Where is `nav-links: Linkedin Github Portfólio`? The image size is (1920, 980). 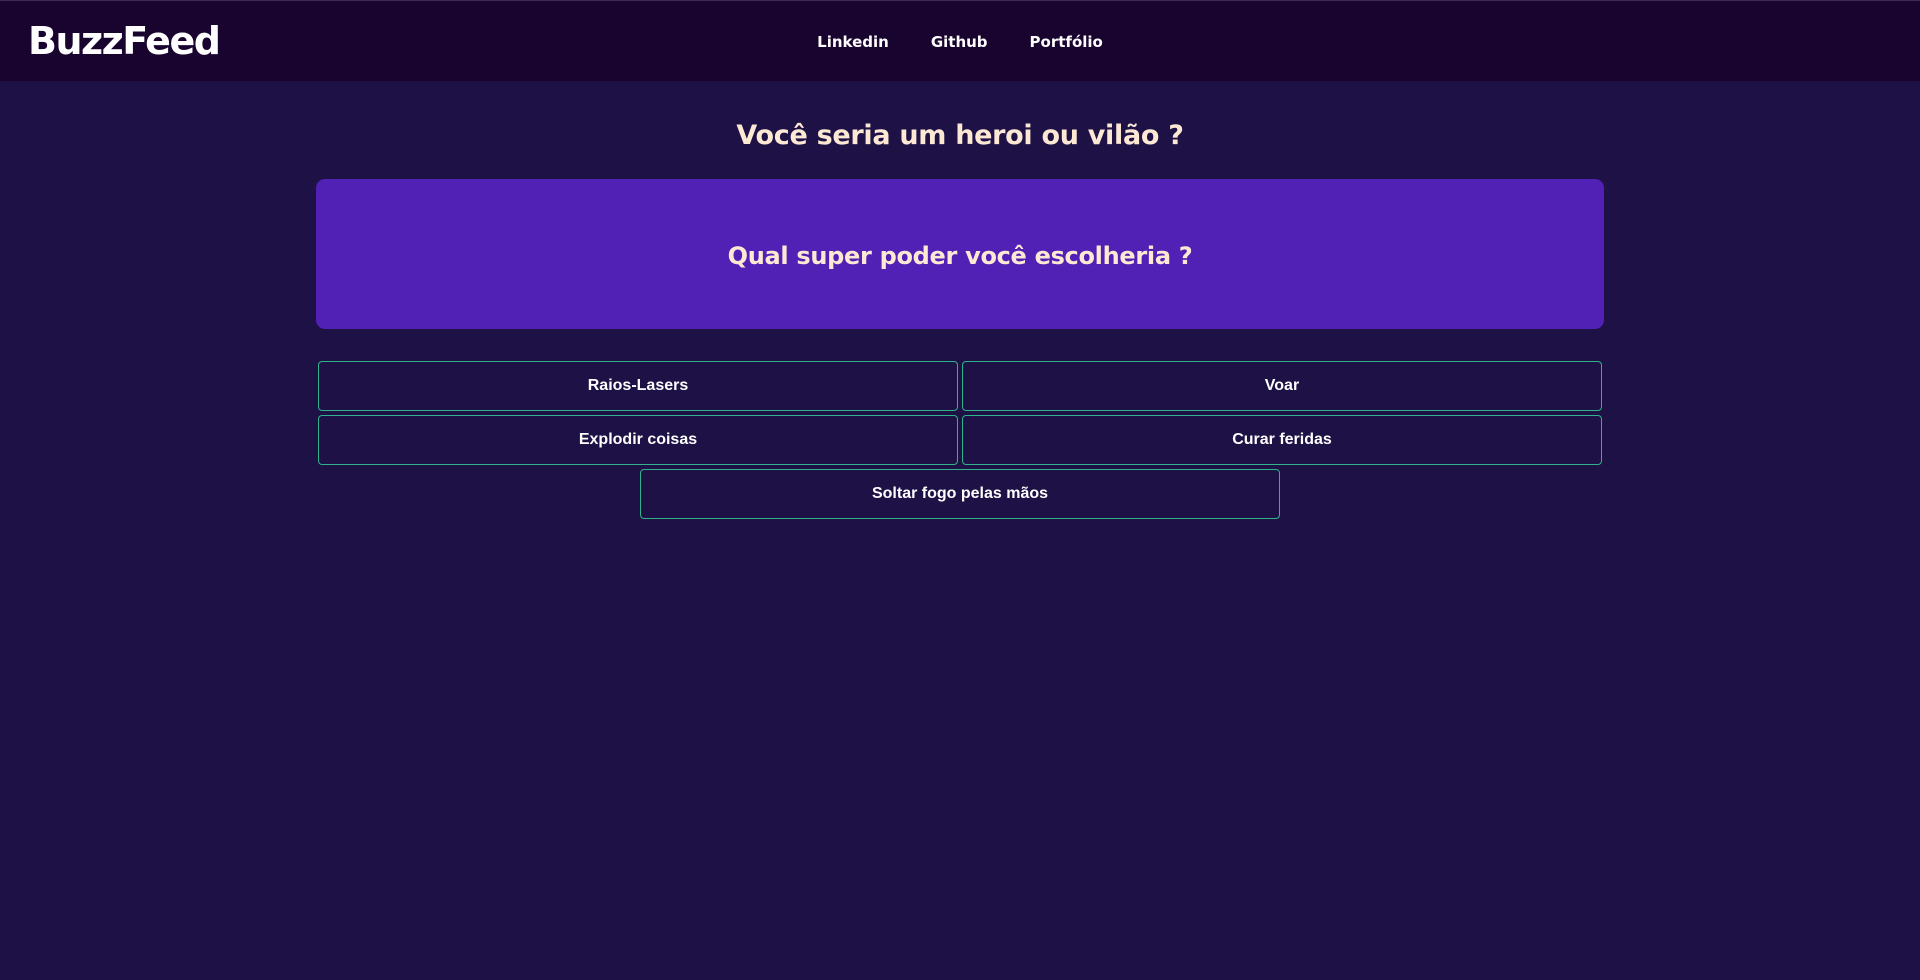
nav-links: Linkedin Github Portfólio is located at coordinates (960, 42).